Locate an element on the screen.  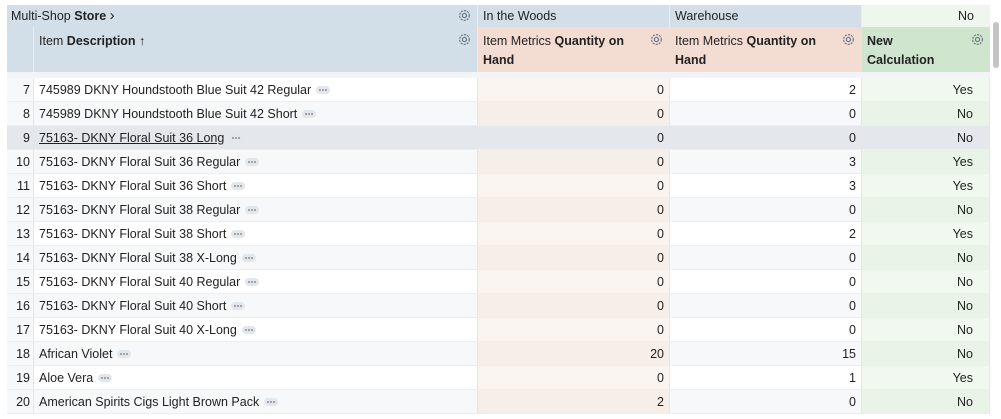
item-description: 75163- DKNY Floral Suit 40 Short is located at coordinates (132, 306).